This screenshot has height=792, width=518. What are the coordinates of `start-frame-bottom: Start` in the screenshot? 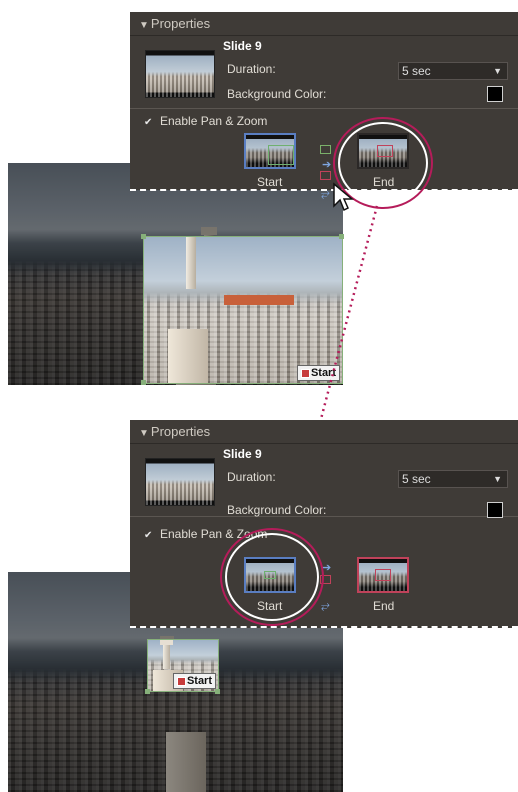 It's located at (183, 665).